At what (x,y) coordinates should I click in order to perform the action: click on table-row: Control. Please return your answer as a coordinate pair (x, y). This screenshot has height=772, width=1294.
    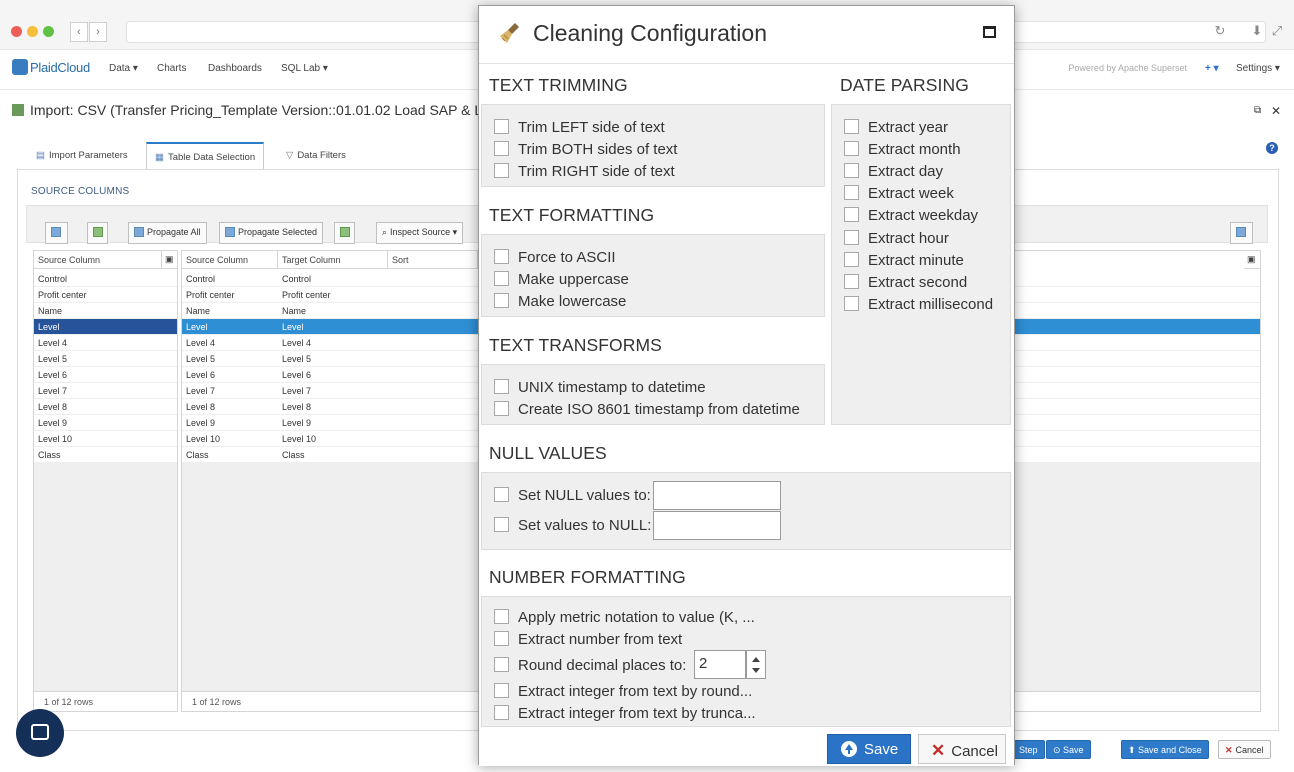
    Looking at the image, I should click on (105, 279).